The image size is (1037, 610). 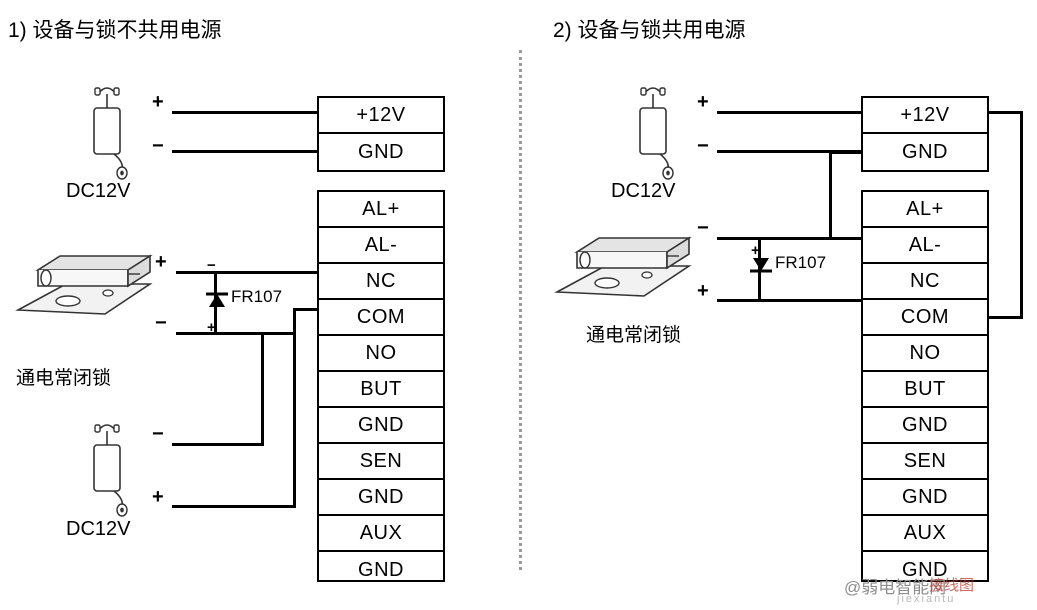 I want to click on watermark-red-text: 接线图, so click(x=952, y=585).